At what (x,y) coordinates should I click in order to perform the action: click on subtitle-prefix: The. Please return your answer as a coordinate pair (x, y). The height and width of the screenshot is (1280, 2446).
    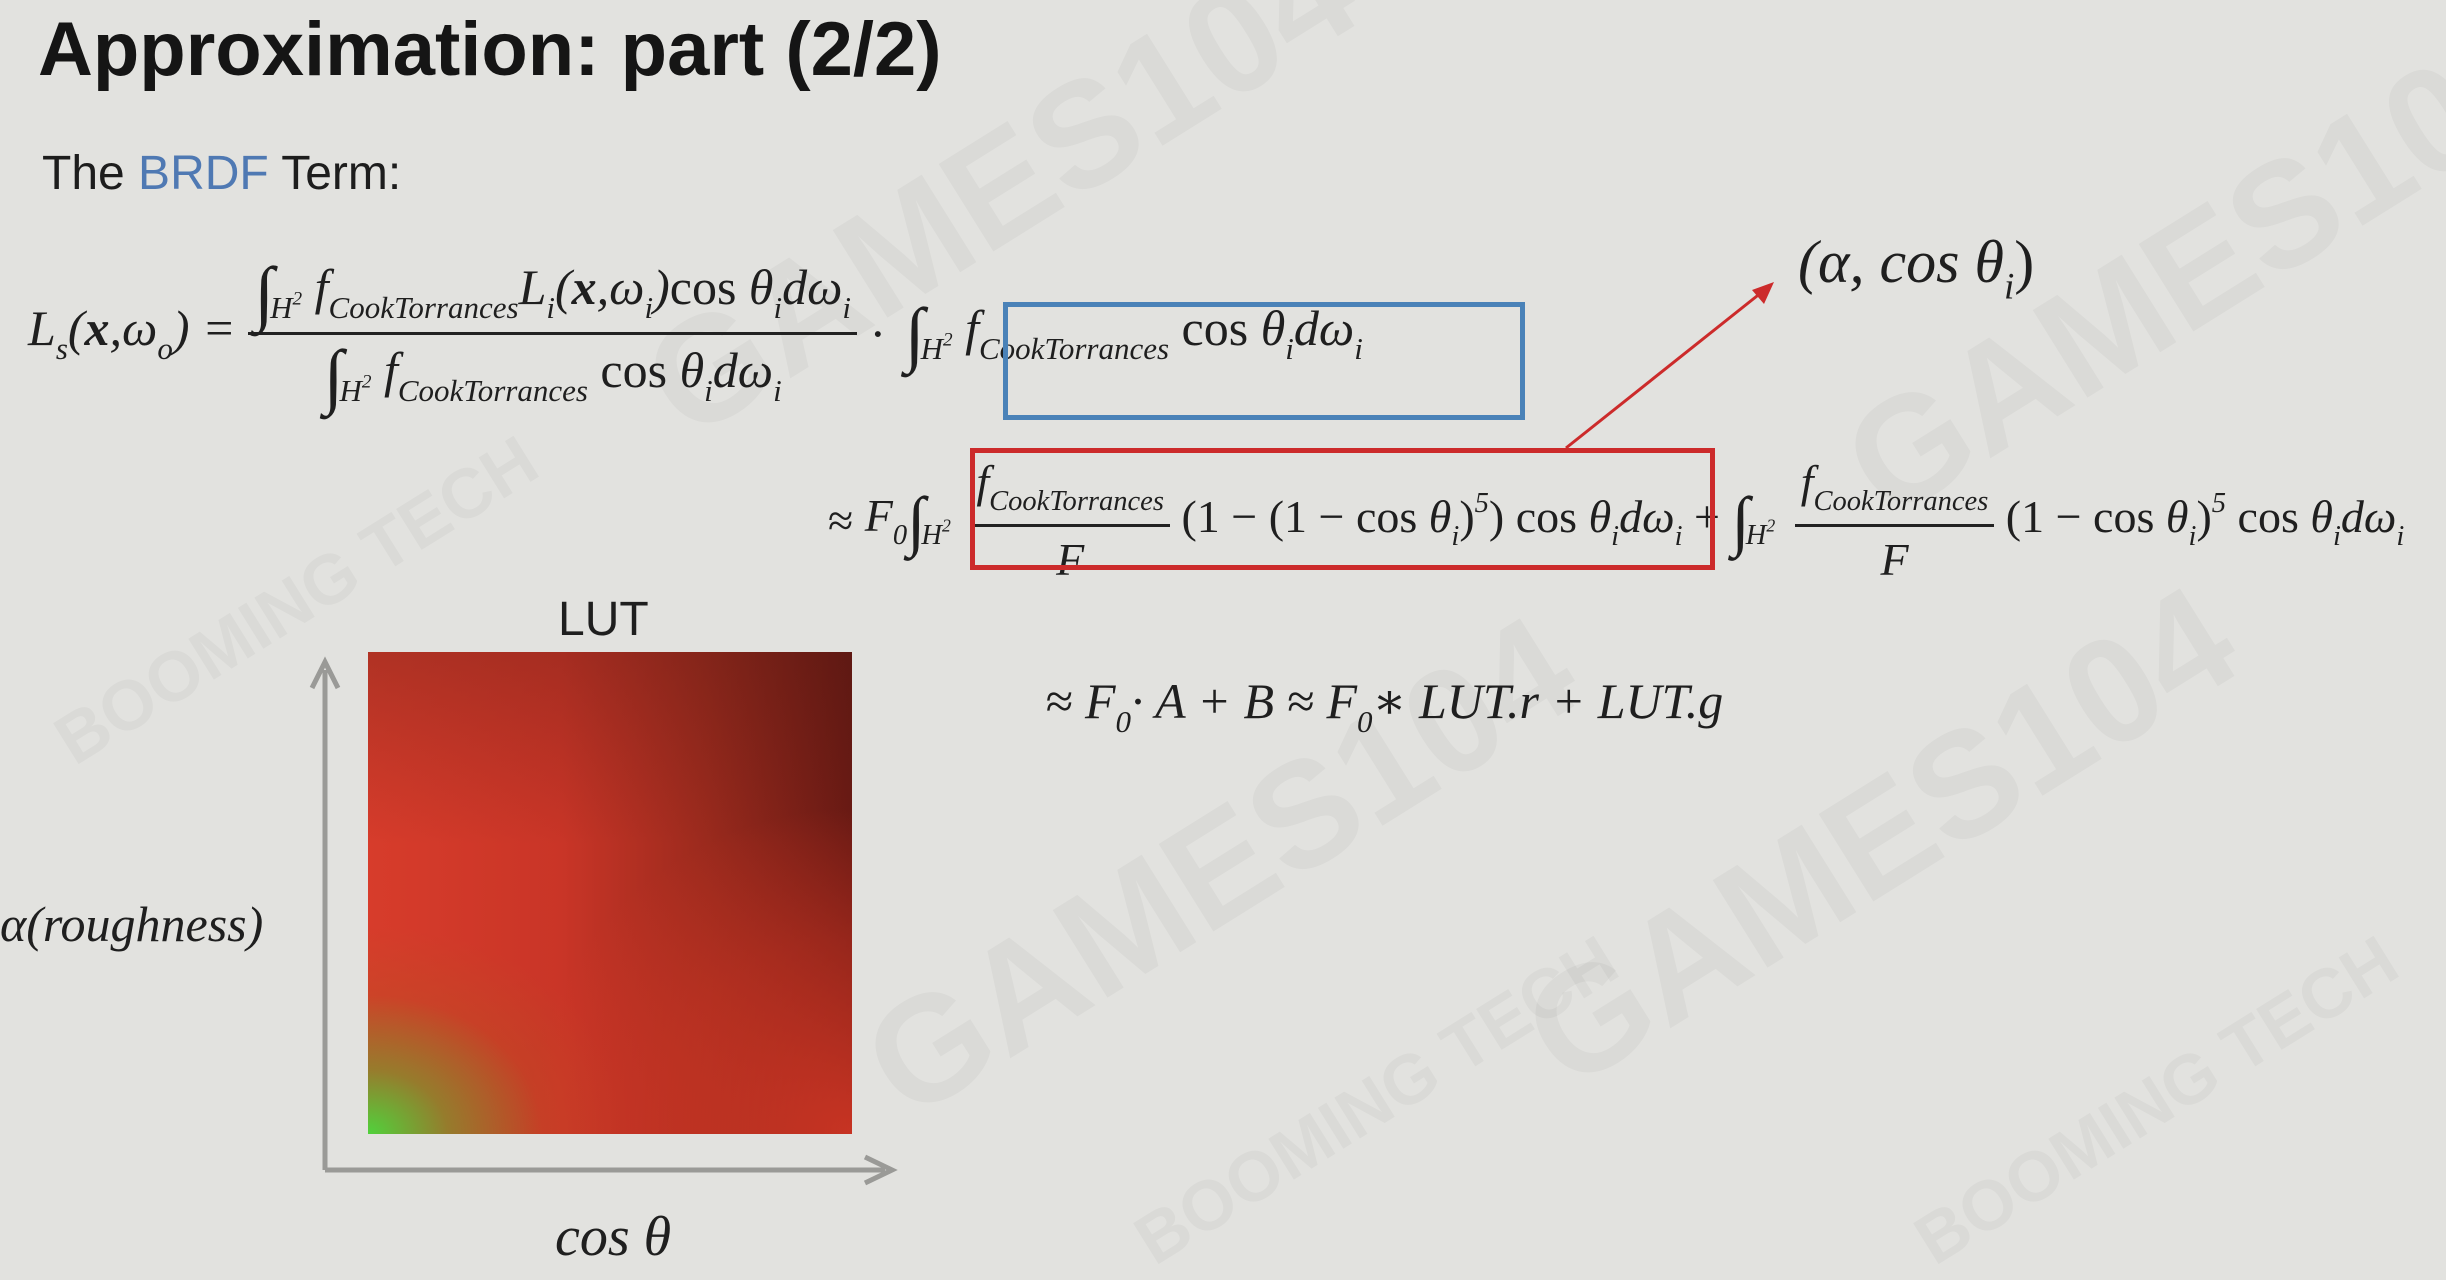
    Looking at the image, I should click on (90, 173).